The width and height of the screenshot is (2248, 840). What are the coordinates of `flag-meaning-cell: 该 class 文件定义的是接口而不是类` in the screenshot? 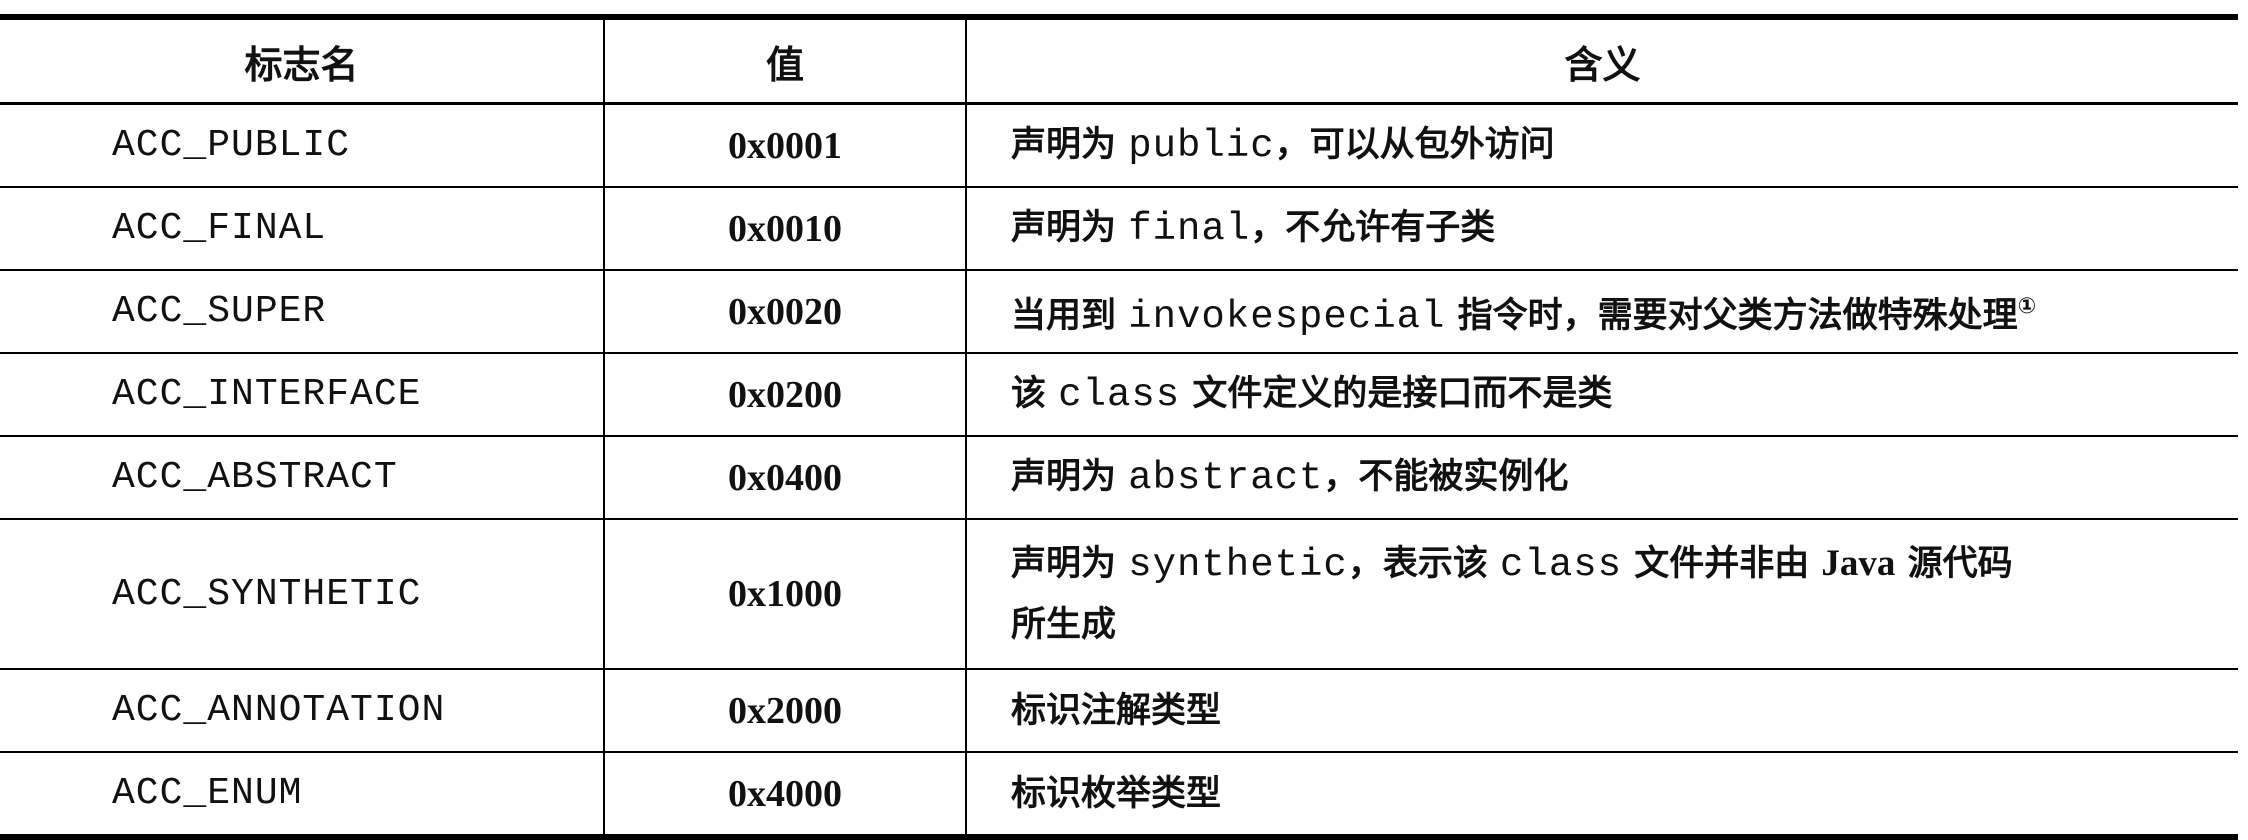 It's located at (1601, 394).